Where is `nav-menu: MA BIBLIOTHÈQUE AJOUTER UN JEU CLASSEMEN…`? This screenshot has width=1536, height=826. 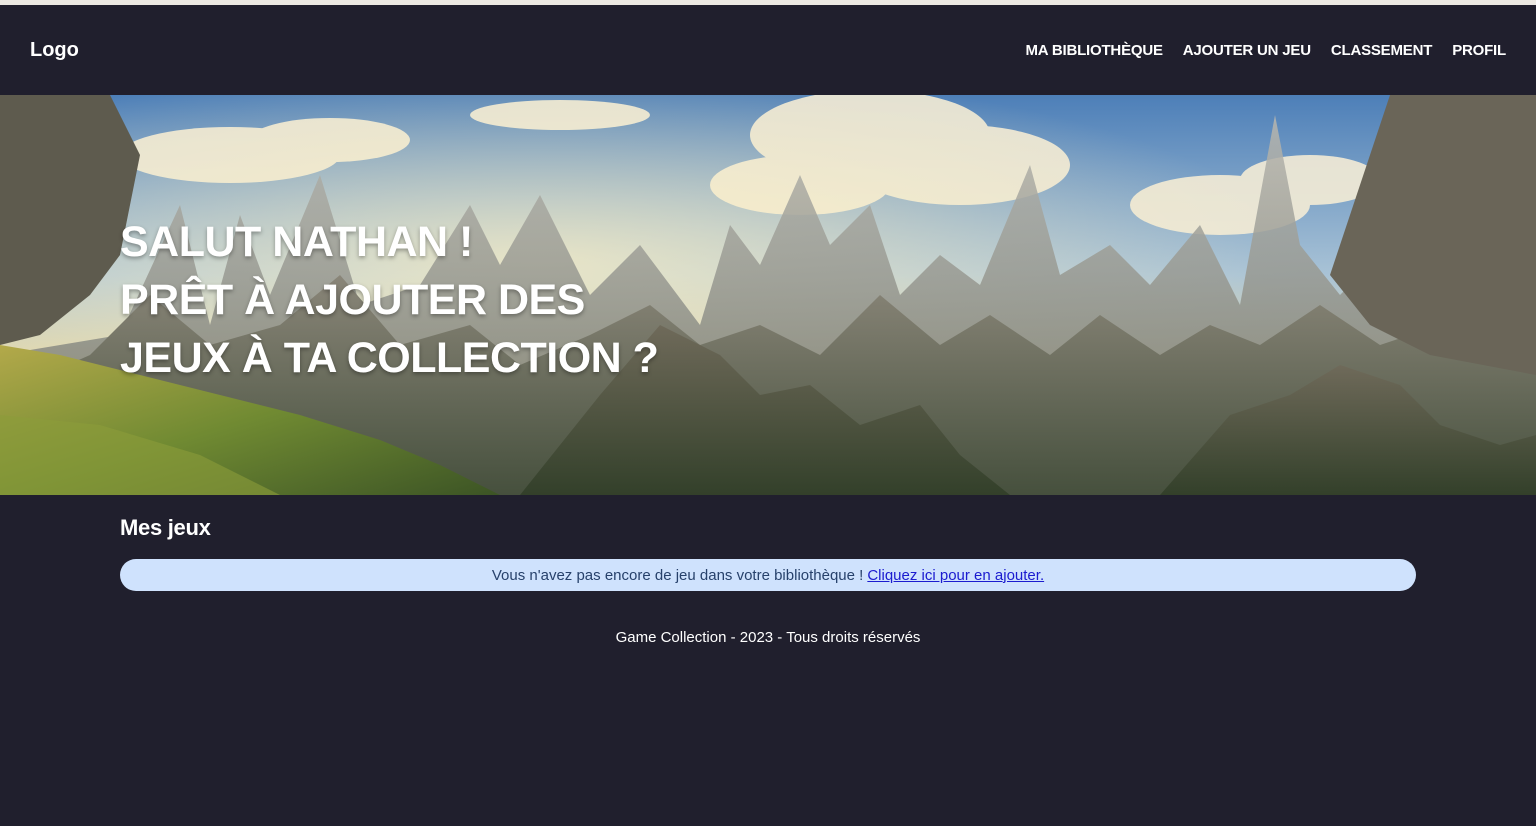
nav-menu: MA BIBLIOTHÈQUE AJOUTER UN JEU CLASSEMEN… is located at coordinates (1266, 50).